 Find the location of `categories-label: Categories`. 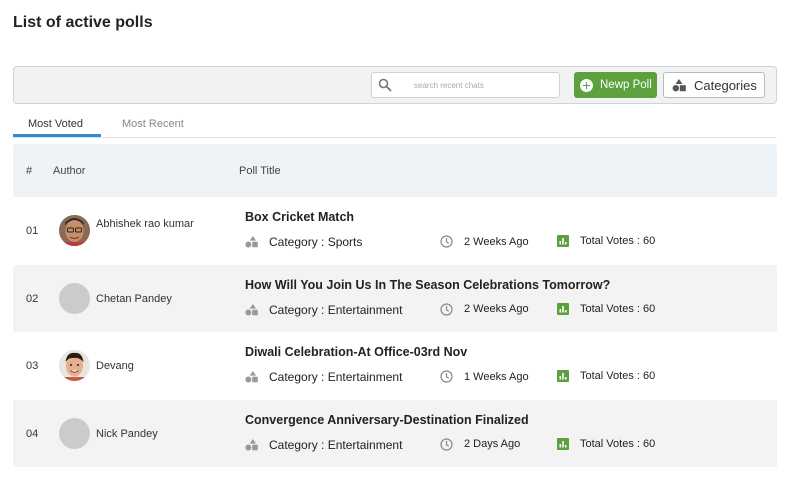

categories-label: Categories is located at coordinates (725, 85).